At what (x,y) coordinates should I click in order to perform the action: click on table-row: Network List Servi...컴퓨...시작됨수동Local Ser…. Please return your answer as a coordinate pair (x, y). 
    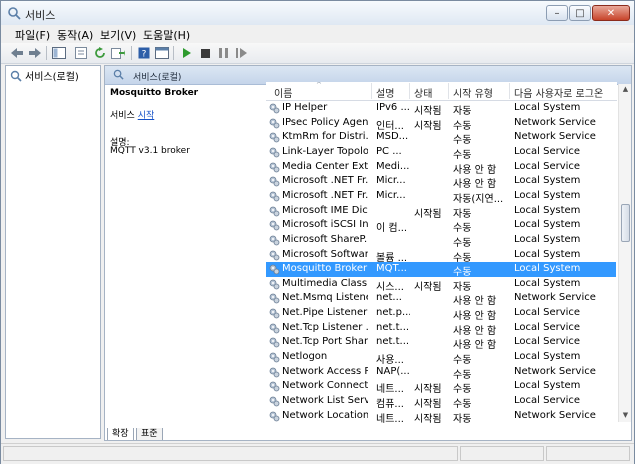
    Looking at the image, I should click on (441, 402).